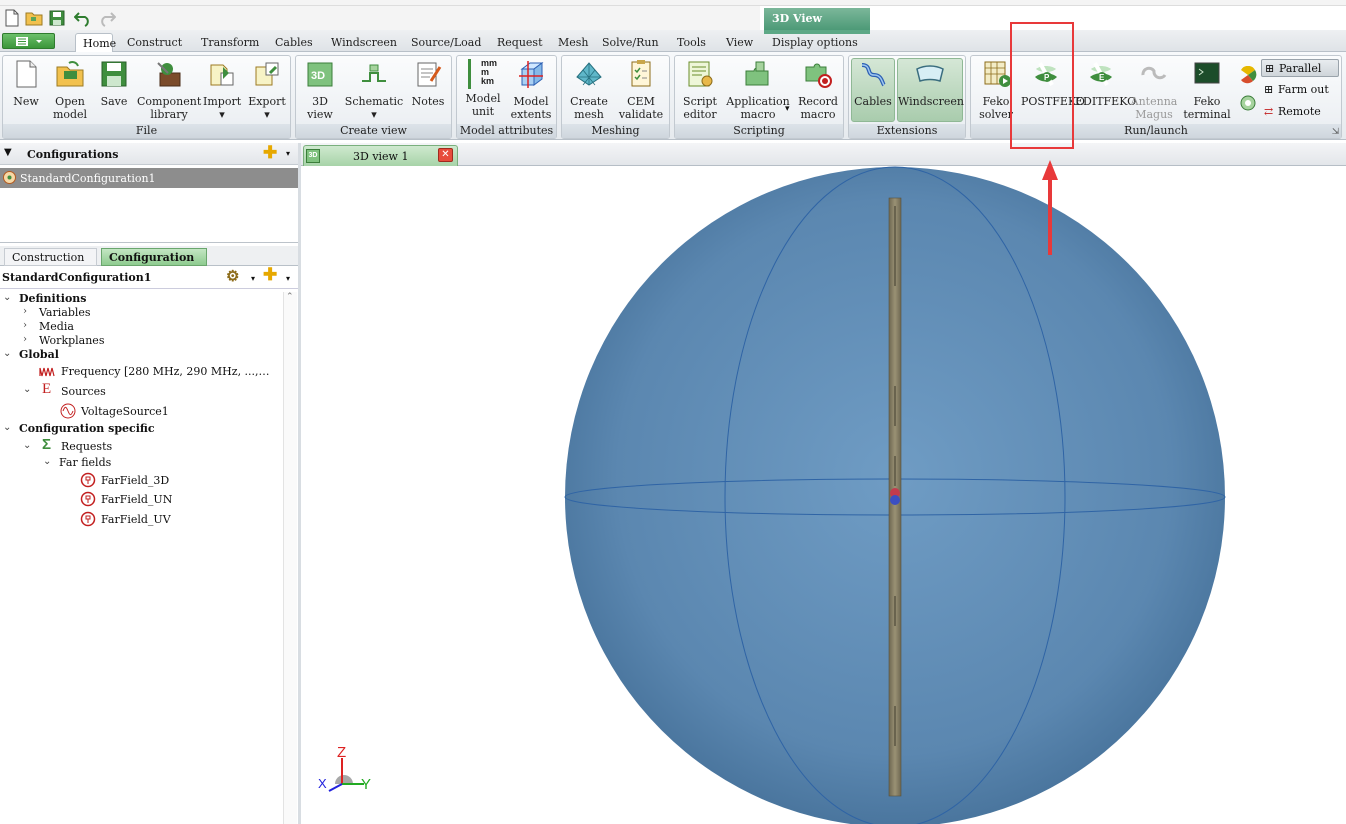 This screenshot has height=824, width=1346. What do you see at coordinates (71, 340) in the screenshot?
I see `tree-workplanes: Workplanes` at bounding box center [71, 340].